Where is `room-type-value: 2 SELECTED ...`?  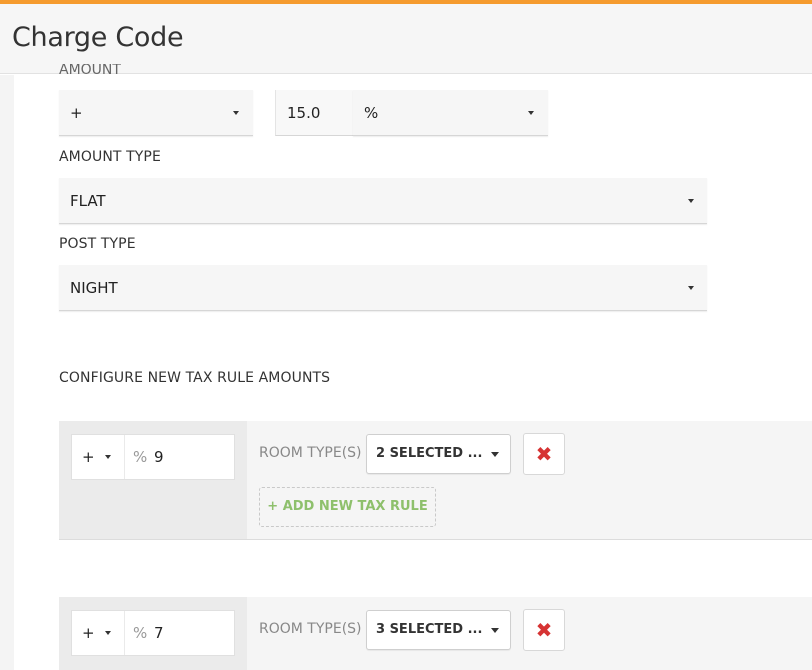 room-type-value: 2 SELECTED ... is located at coordinates (429, 453).